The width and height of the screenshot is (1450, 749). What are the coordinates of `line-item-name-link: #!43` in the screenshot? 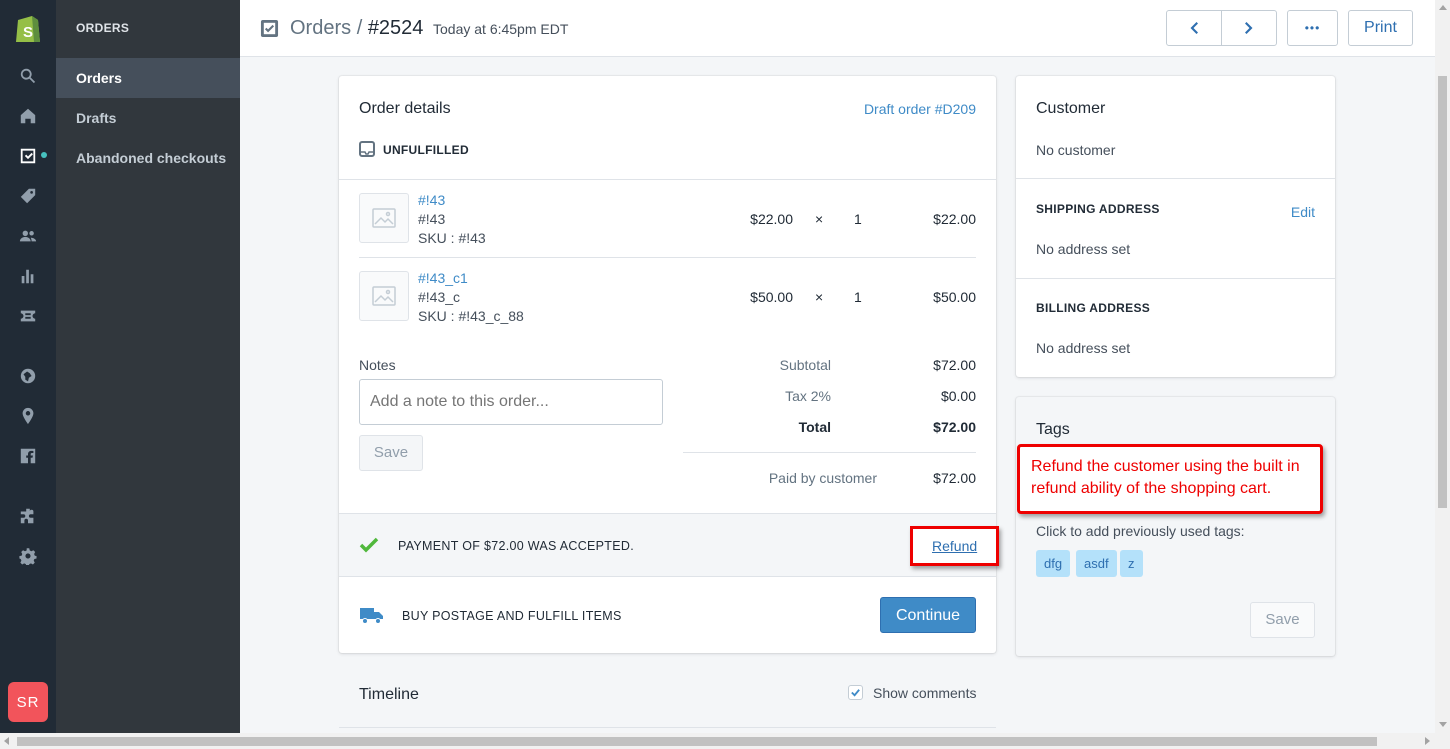 It's located at (431, 200).